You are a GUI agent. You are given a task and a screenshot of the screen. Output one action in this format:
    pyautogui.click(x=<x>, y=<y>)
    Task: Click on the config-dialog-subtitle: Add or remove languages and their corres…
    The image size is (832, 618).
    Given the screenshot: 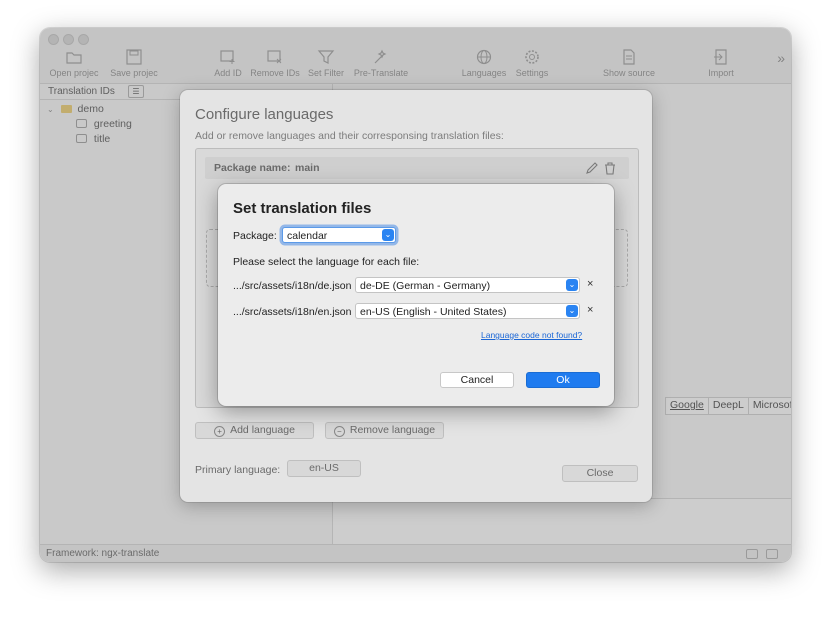 What is the action you would take?
    pyautogui.click(x=349, y=136)
    